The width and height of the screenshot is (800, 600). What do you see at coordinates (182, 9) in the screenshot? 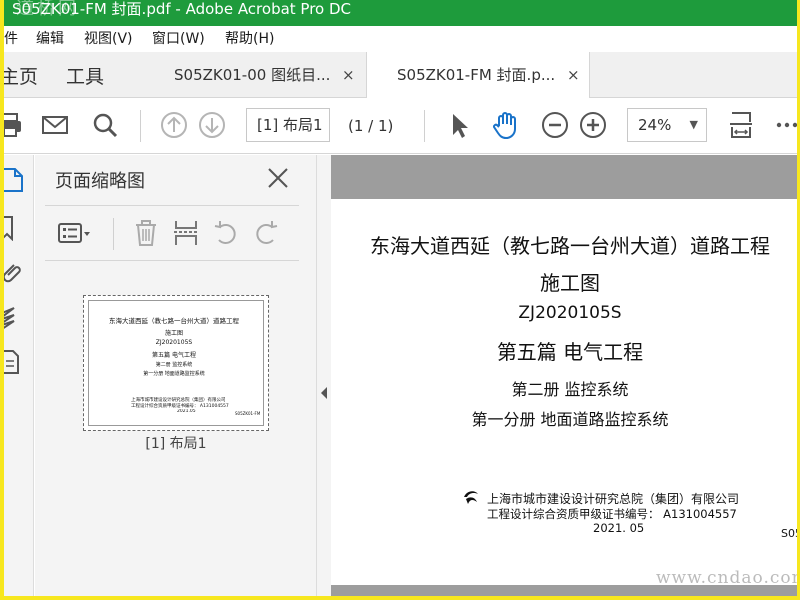
I see `window-title: S05ZK01-FM 封面.pdf - Adobe Acrobat Pro DC` at bounding box center [182, 9].